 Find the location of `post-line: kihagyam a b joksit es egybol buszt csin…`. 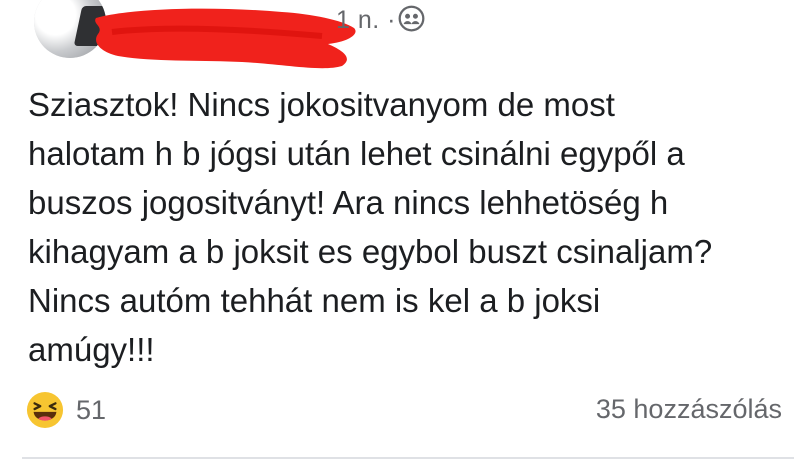

post-line: kihagyam a b joksit es egybol buszt csin… is located at coordinates (370, 251).